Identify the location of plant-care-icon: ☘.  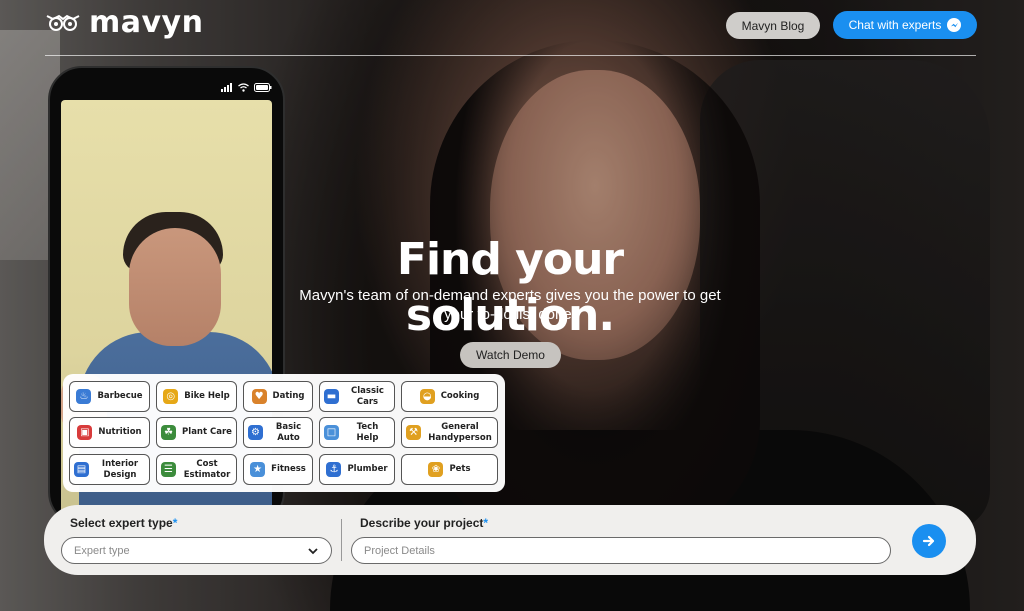
(169, 432).